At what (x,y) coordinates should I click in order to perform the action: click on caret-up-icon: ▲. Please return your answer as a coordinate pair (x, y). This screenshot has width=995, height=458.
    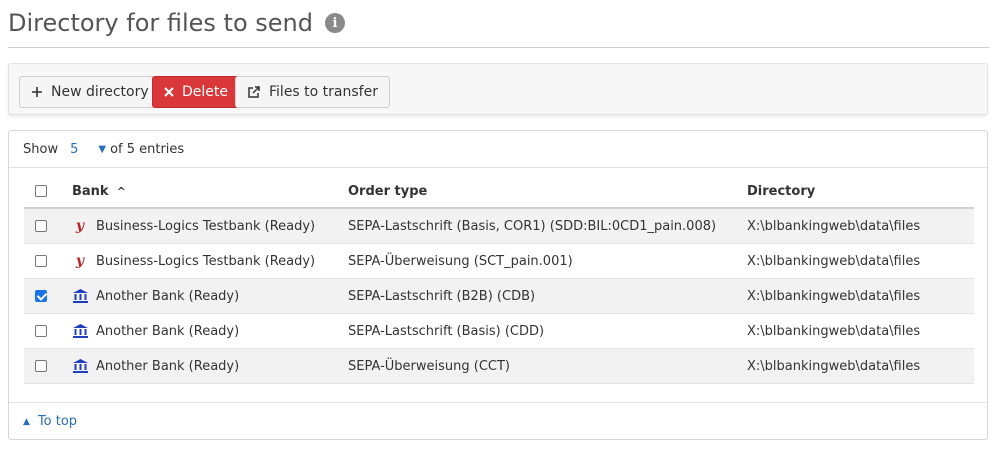
    Looking at the image, I should click on (26, 421).